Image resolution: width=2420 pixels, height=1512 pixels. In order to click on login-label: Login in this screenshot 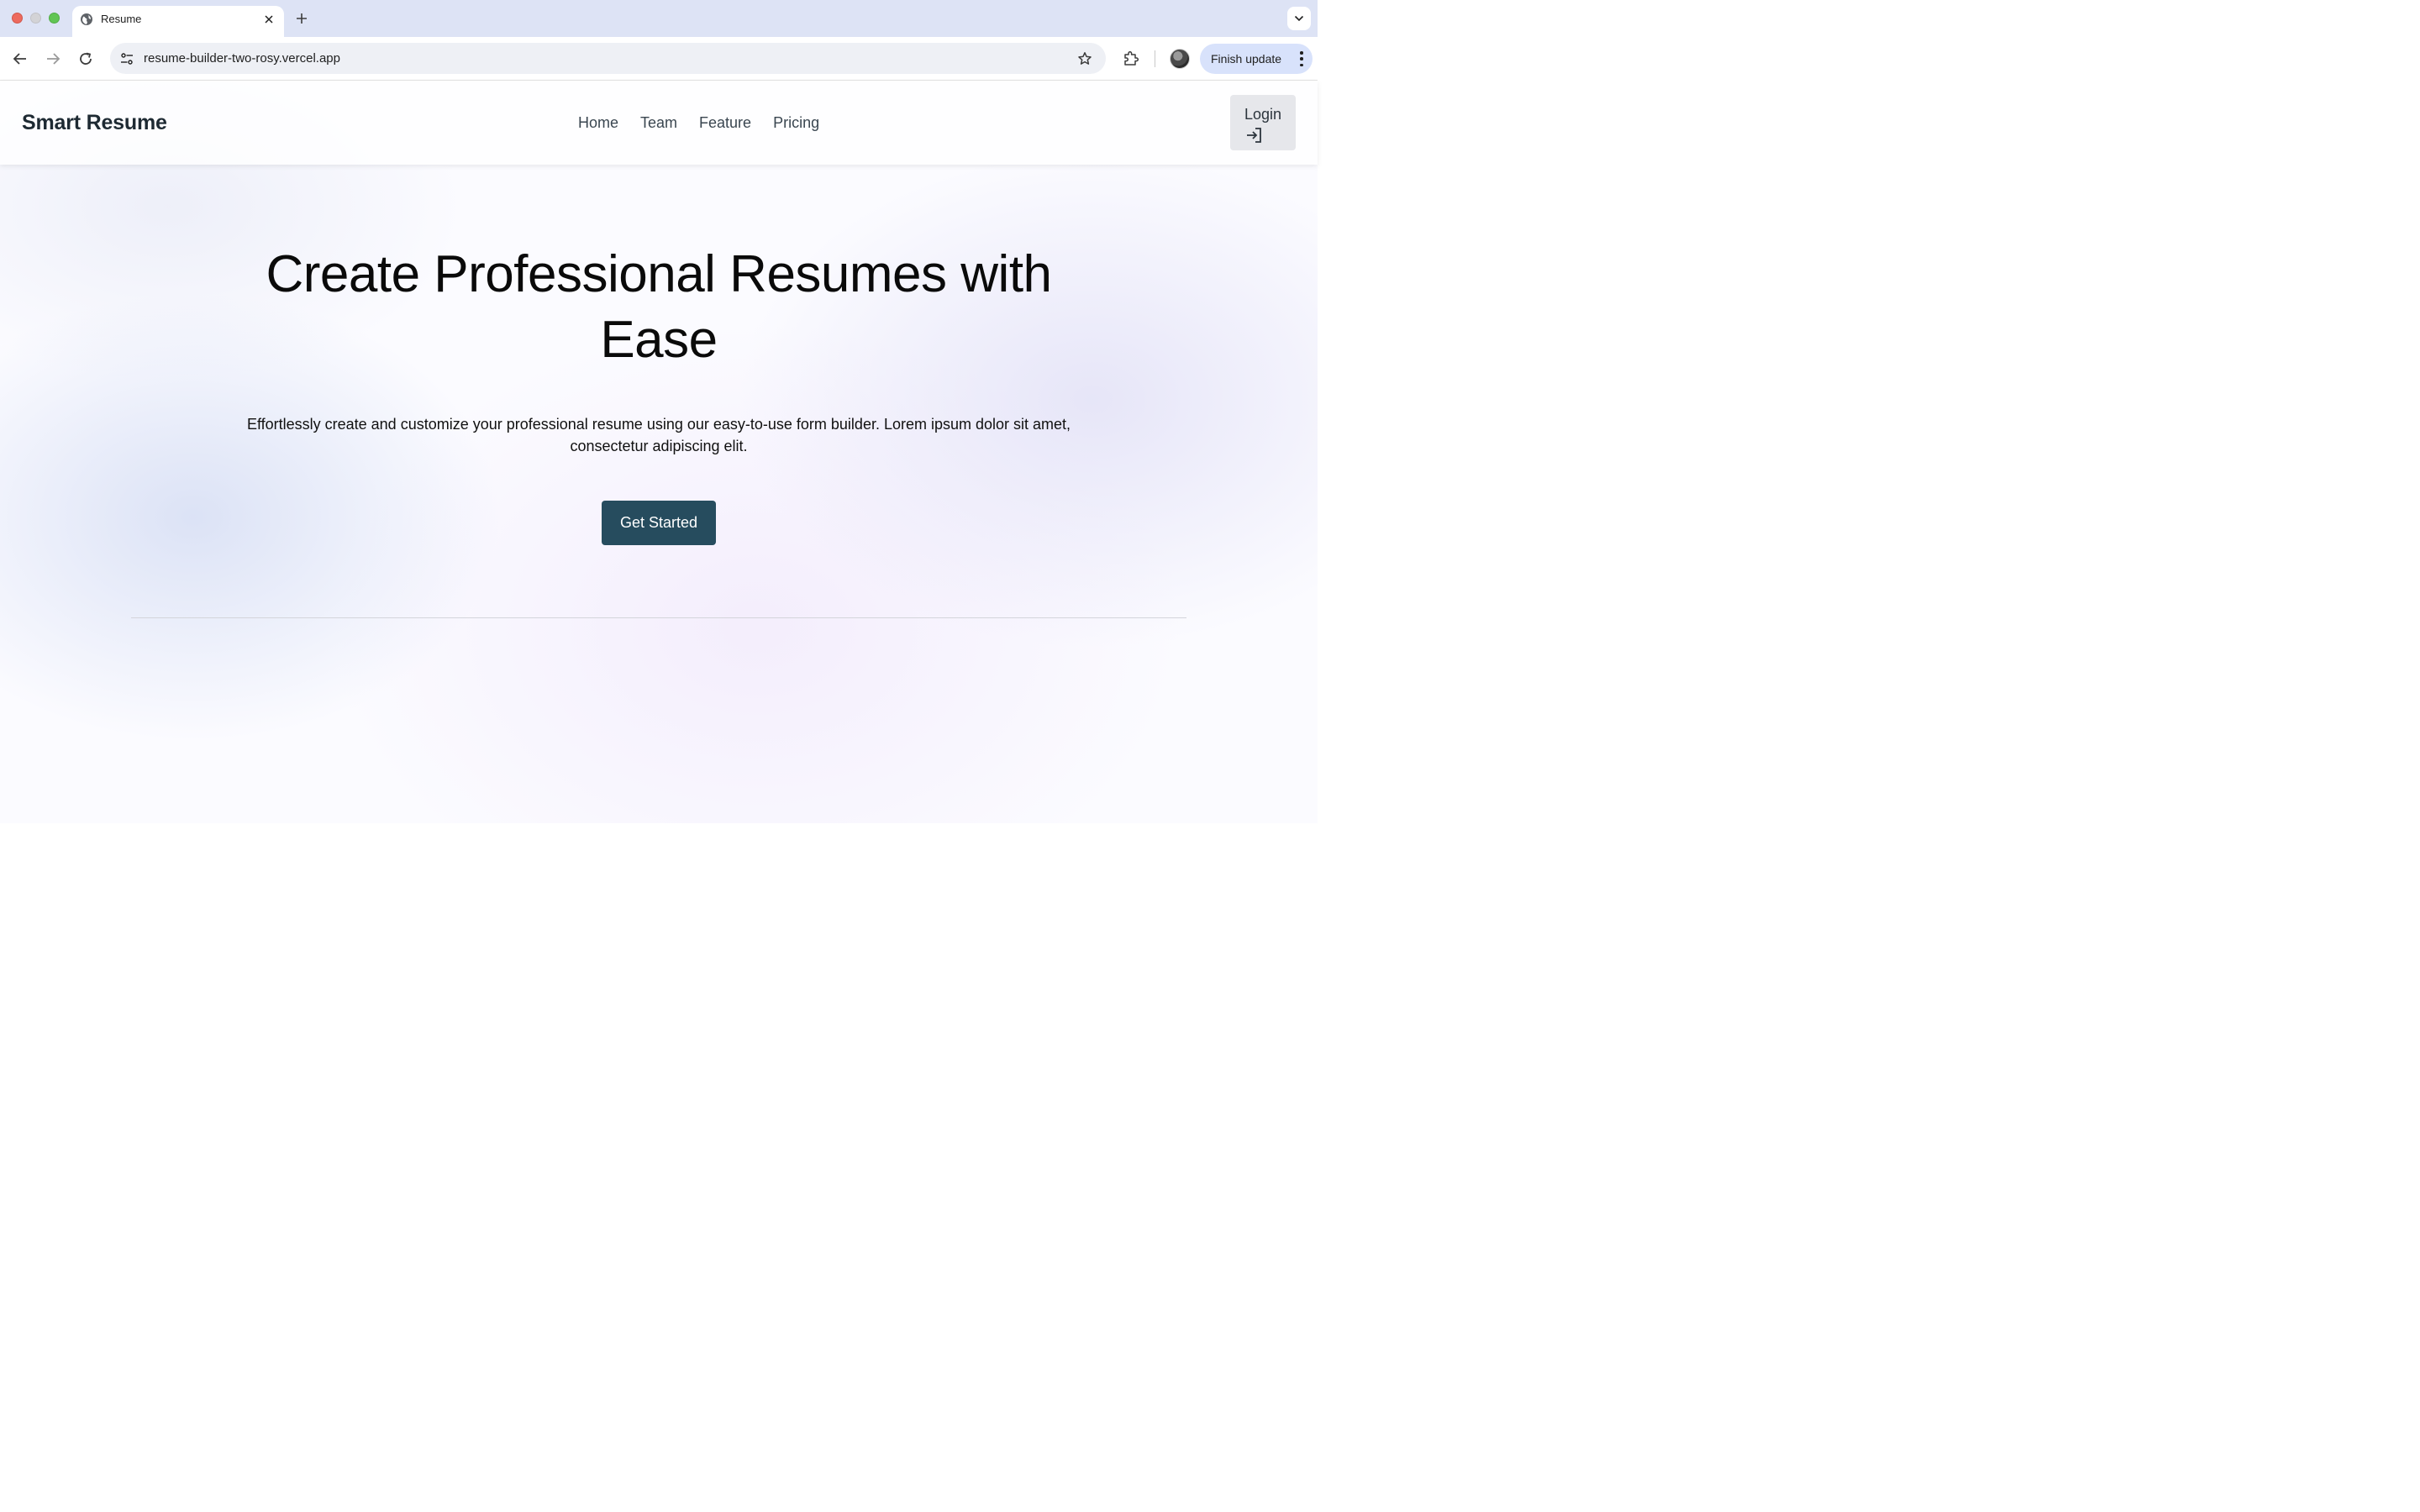, I will do `click(1263, 114)`.